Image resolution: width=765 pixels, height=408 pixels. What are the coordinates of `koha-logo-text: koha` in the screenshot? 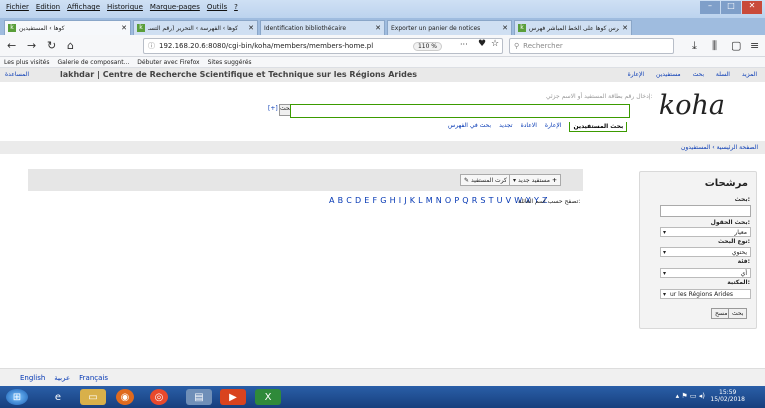 It's located at (691, 105).